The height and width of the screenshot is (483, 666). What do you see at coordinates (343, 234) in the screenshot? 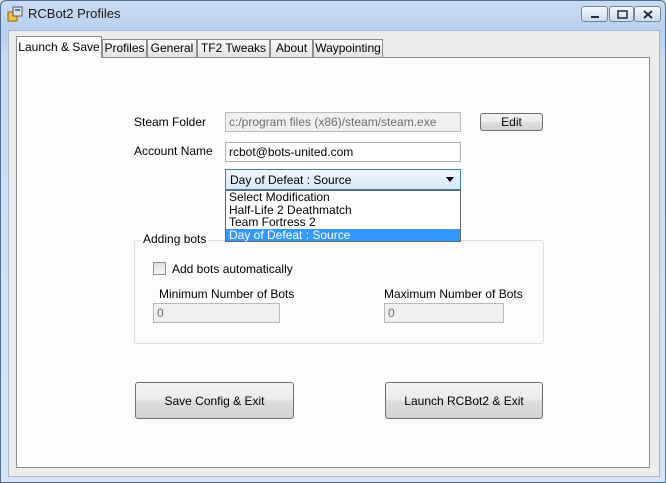
I see `mod-option-dods: Day of Defeat : Source` at bounding box center [343, 234].